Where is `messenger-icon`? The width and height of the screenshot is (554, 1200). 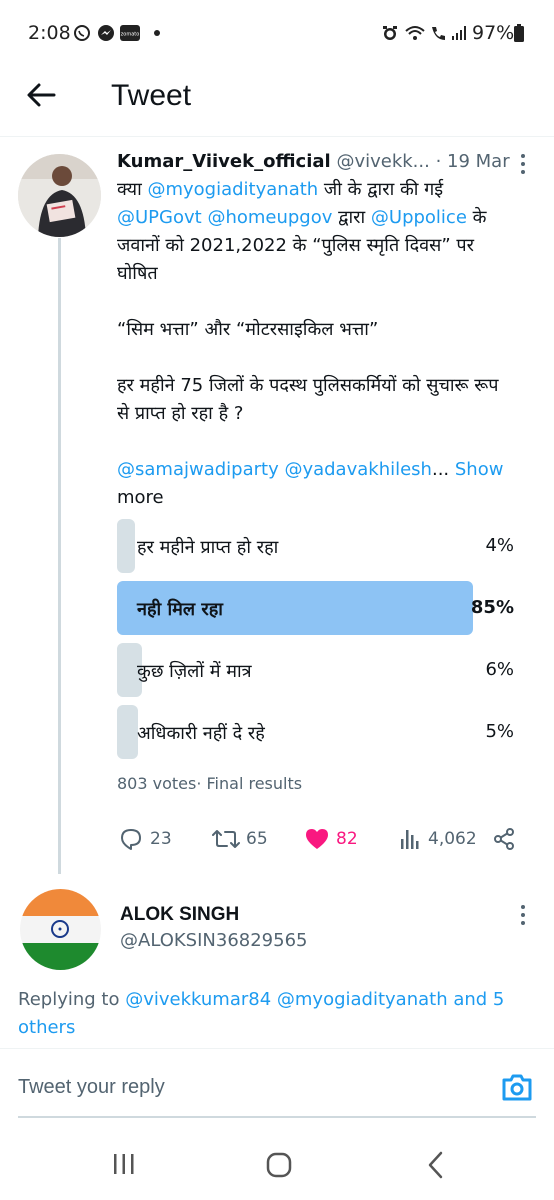
messenger-icon is located at coordinates (106, 33).